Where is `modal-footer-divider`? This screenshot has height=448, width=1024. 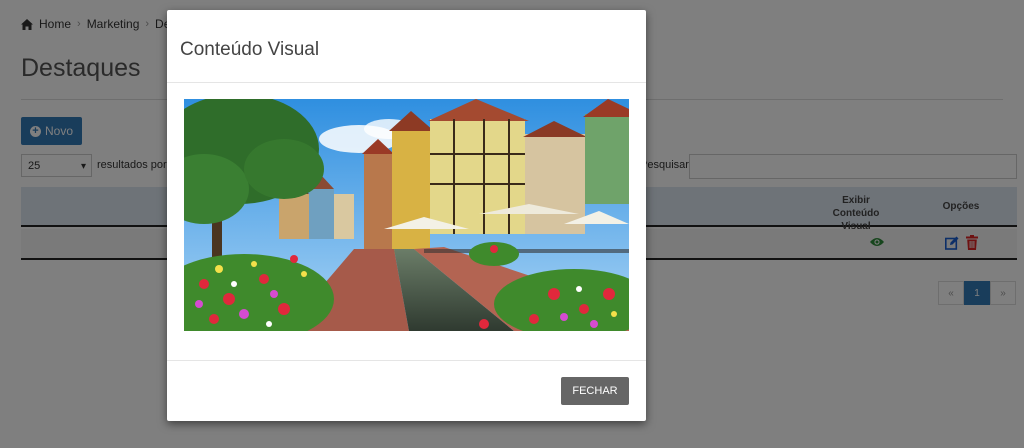 modal-footer-divider is located at coordinates (406, 360).